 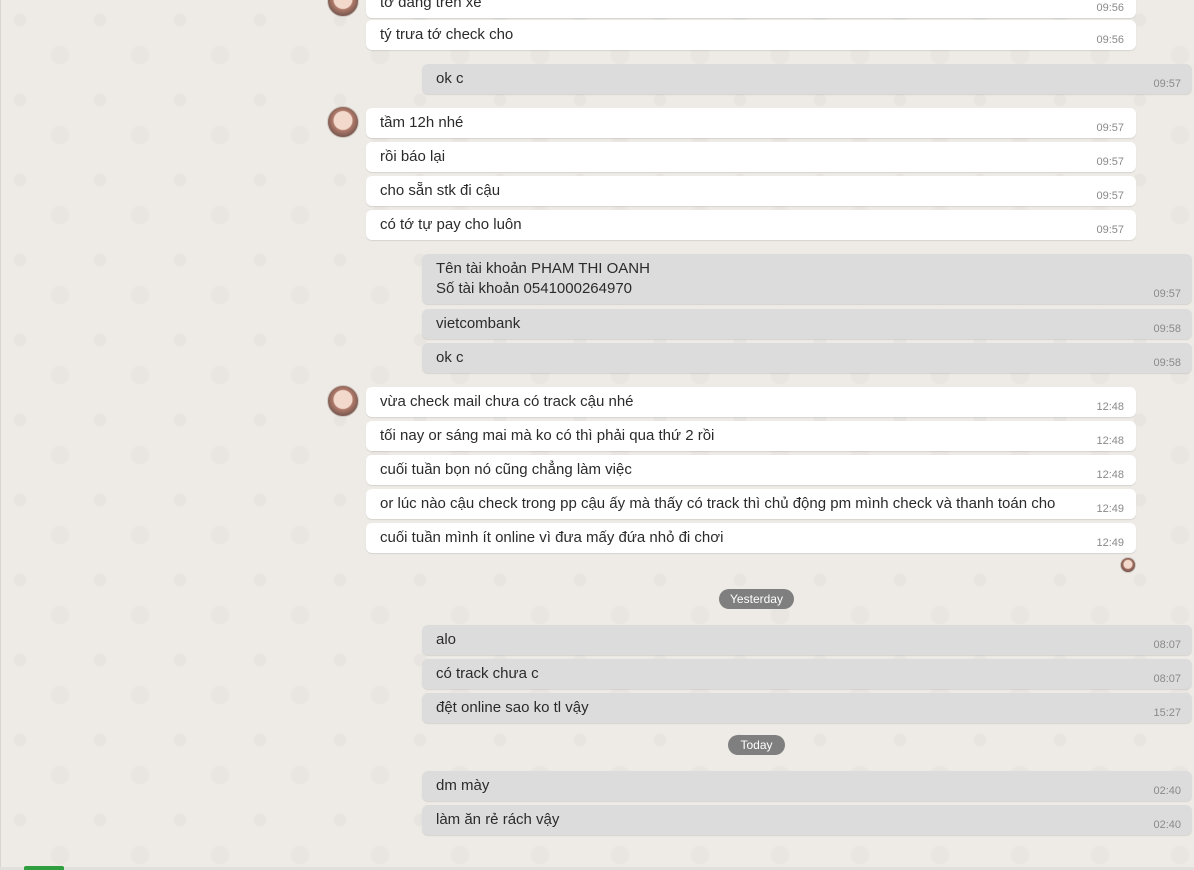 What do you see at coordinates (44, 868) in the screenshot?
I see `green-indicator` at bounding box center [44, 868].